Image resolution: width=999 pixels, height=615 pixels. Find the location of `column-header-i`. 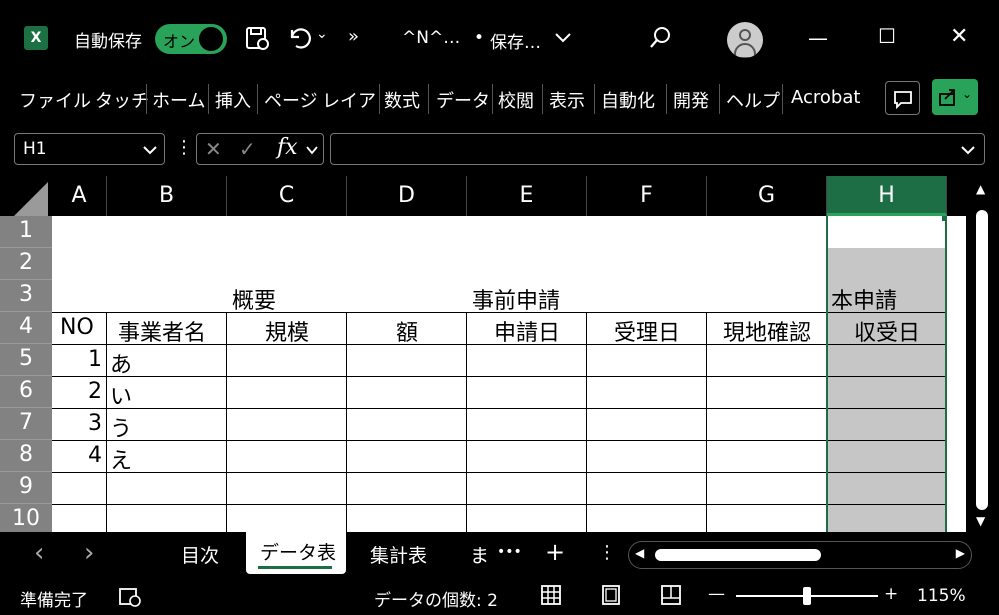

column-header-i is located at coordinates (956, 196).